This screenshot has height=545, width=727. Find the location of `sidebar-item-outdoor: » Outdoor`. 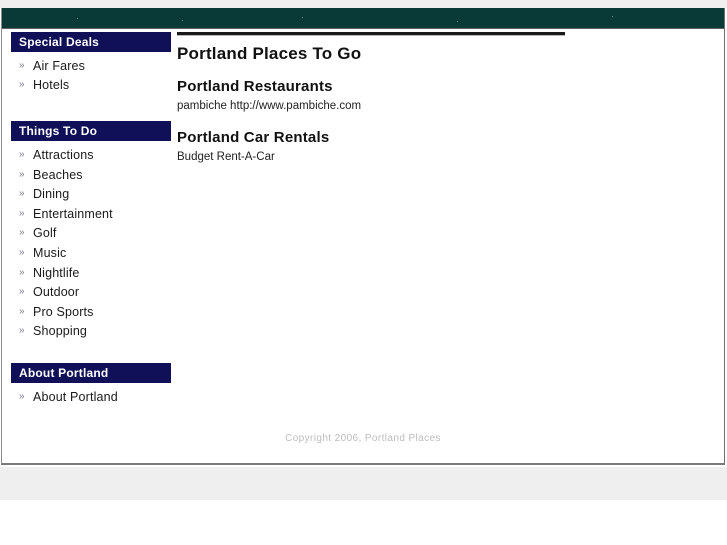

sidebar-item-outdoor: » Outdoor is located at coordinates (91, 292).